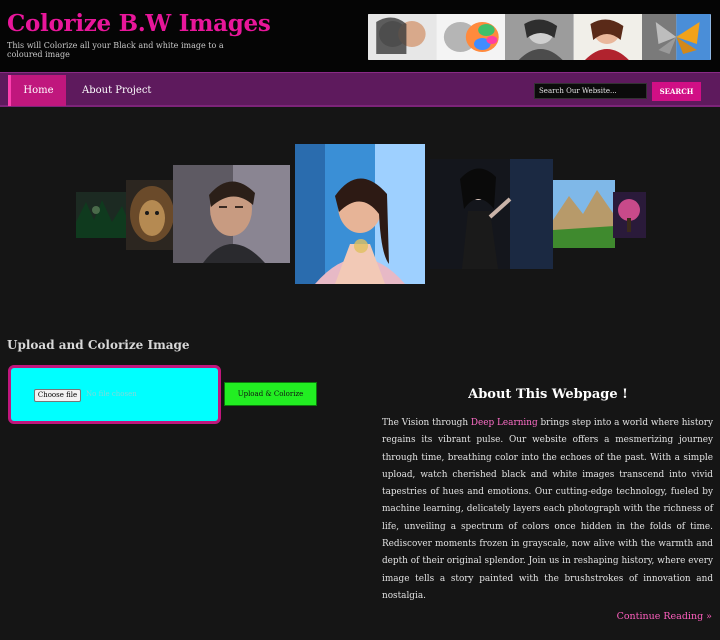 The width and height of the screenshot is (720, 640). Describe the element at coordinates (426, 423) in the screenshot. I see `about-text-intro: The Vision through` at that location.